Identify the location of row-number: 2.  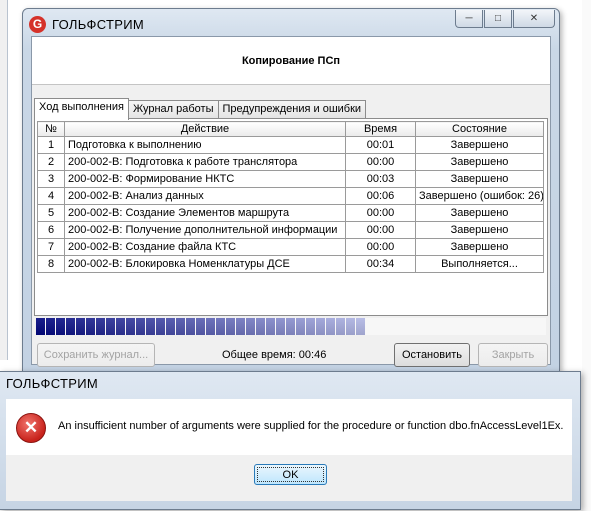
(51, 162).